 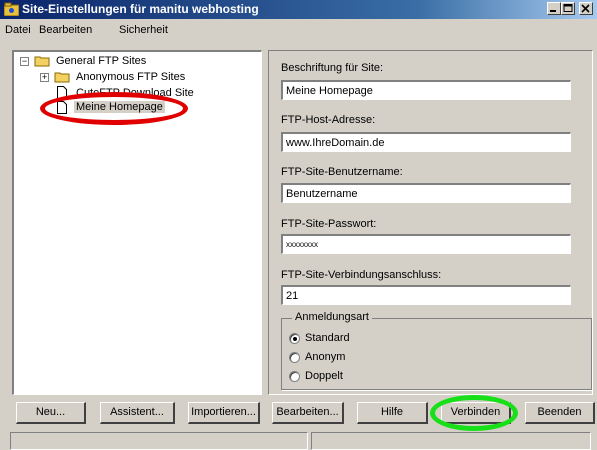 What do you see at coordinates (130, 77) in the screenshot?
I see `tree-item-anonymous: Anonymous FTP Sites` at bounding box center [130, 77].